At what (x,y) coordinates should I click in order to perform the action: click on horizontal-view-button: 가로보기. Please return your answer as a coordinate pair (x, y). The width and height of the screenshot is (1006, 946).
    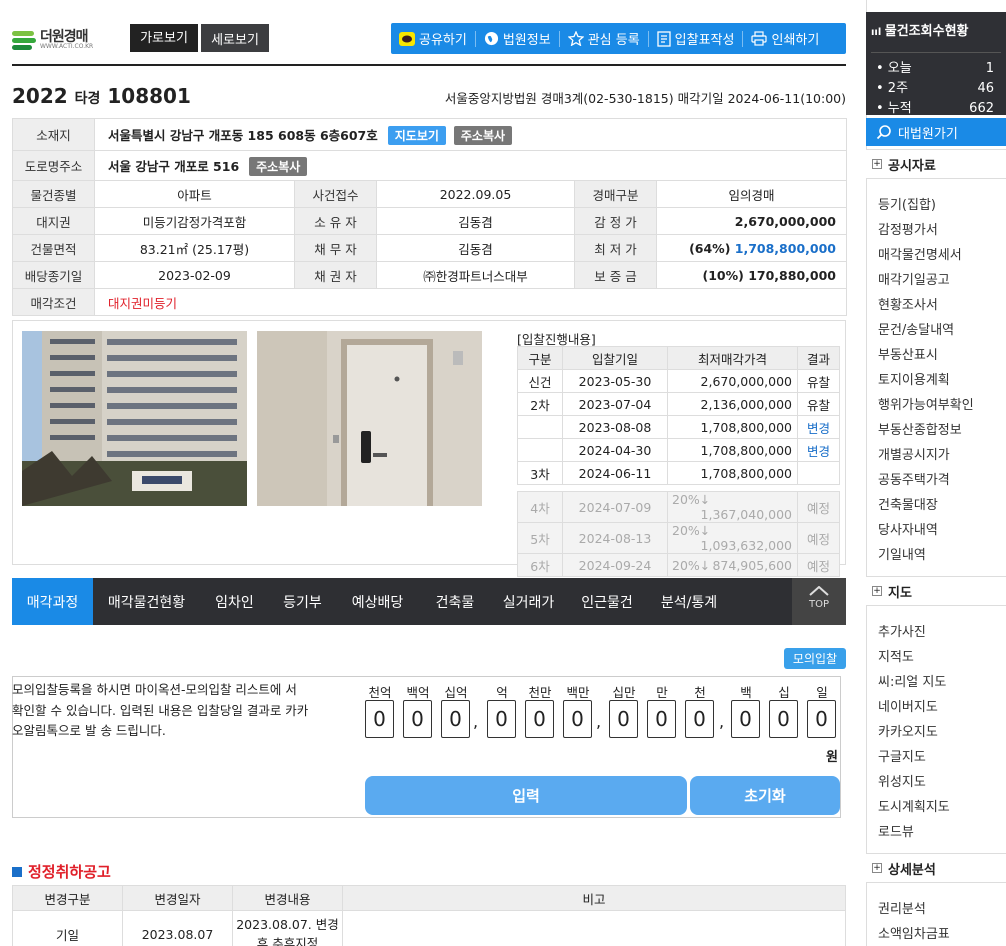
    Looking at the image, I should click on (164, 38).